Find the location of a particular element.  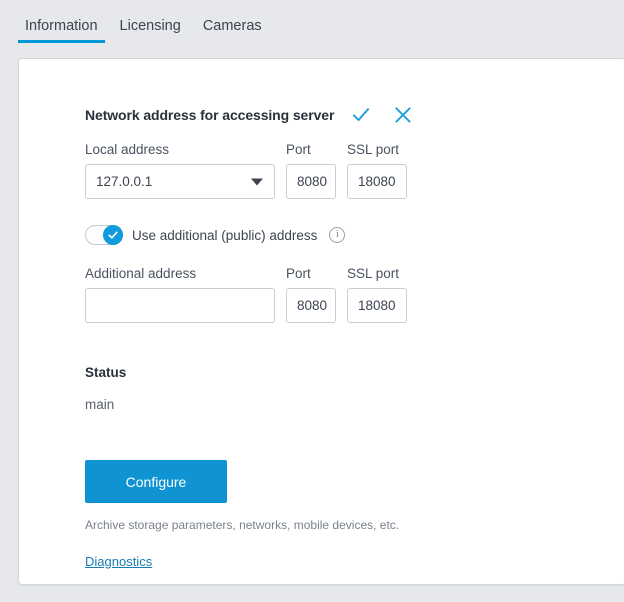

additional-port-value: 8080 is located at coordinates (312, 305).